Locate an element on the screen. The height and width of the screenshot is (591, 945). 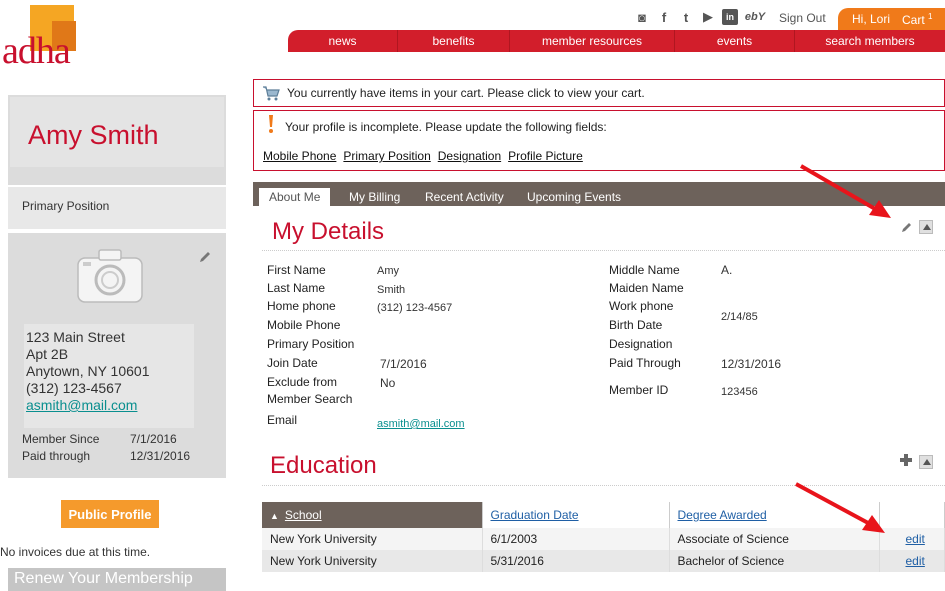
maiden-name-label: Maiden Name is located at coordinates (646, 288).